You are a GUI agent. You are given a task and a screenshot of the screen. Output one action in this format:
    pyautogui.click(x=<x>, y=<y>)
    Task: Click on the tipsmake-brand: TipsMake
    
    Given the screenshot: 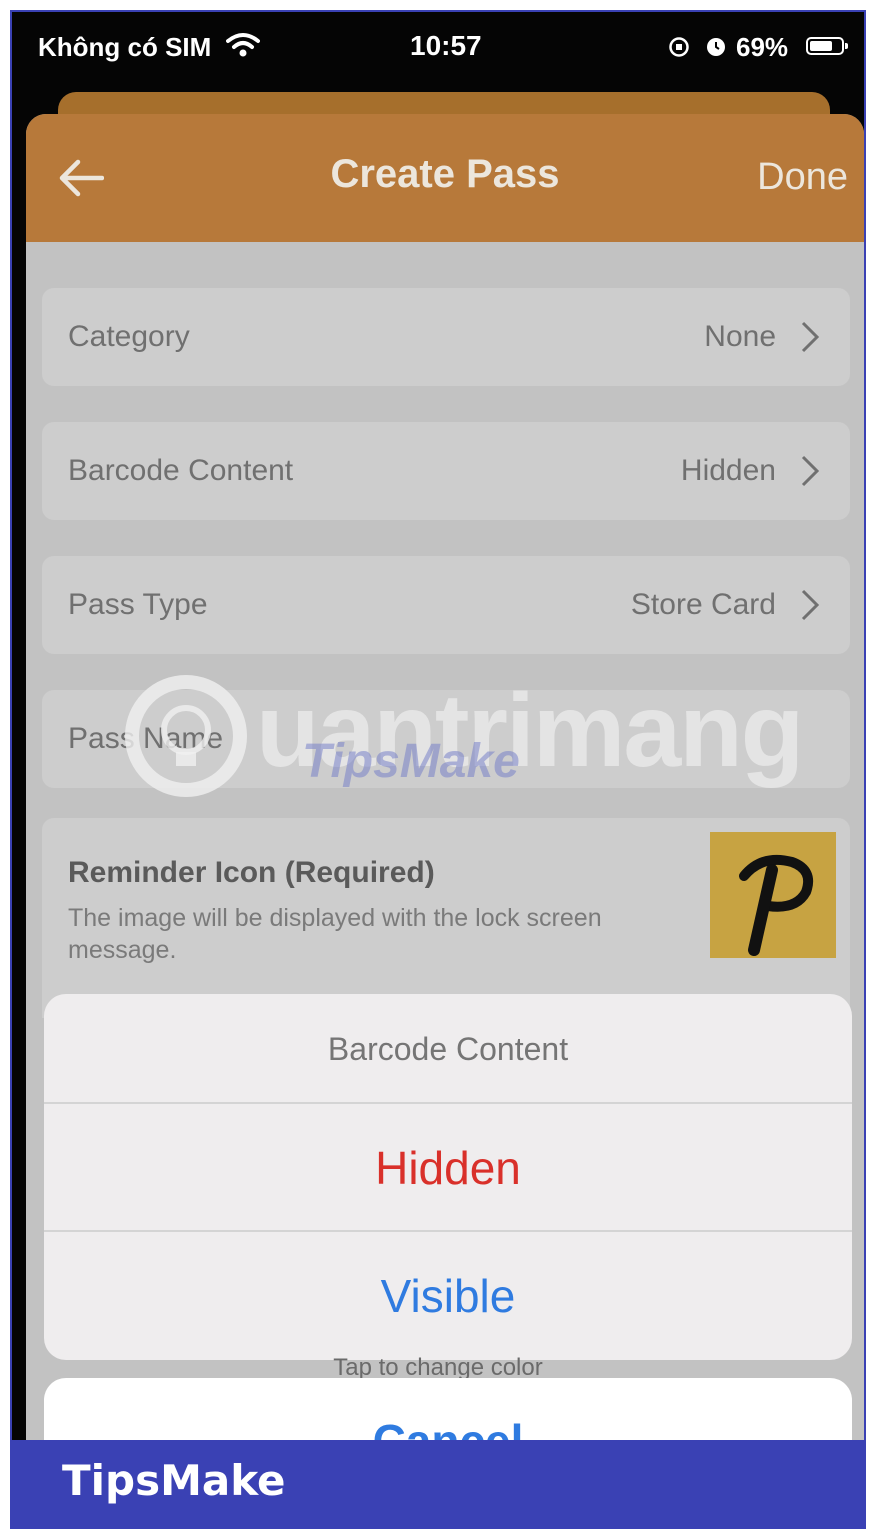 What is the action you would take?
    pyautogui.click(x=174, y=1480)
    